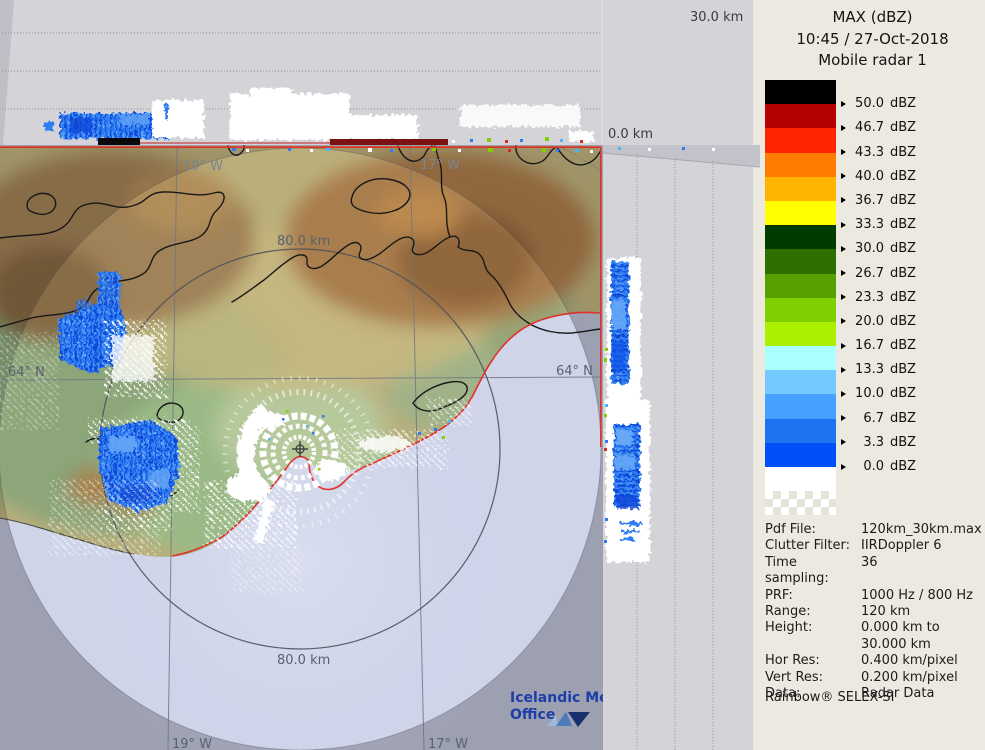 This screenshot has height=750, width=985. I want to click on section-divider, so click(602, 72).